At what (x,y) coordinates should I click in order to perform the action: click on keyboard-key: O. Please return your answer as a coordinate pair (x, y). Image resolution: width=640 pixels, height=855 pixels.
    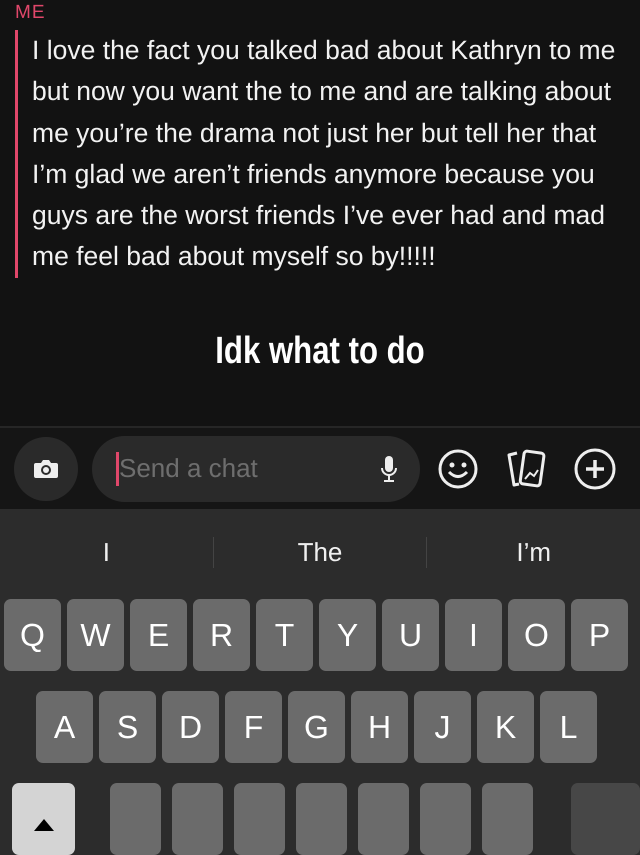
    Looking at the image, I should click on (536, 635).